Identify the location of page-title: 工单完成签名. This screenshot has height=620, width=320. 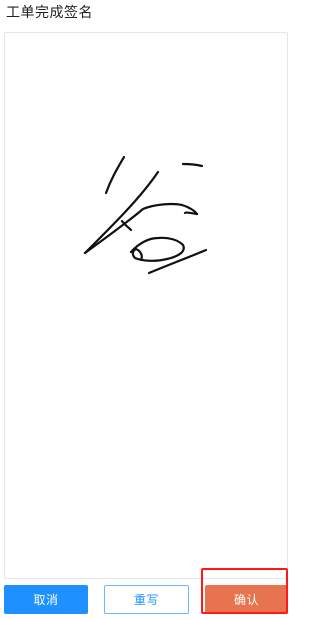
(49, 13).